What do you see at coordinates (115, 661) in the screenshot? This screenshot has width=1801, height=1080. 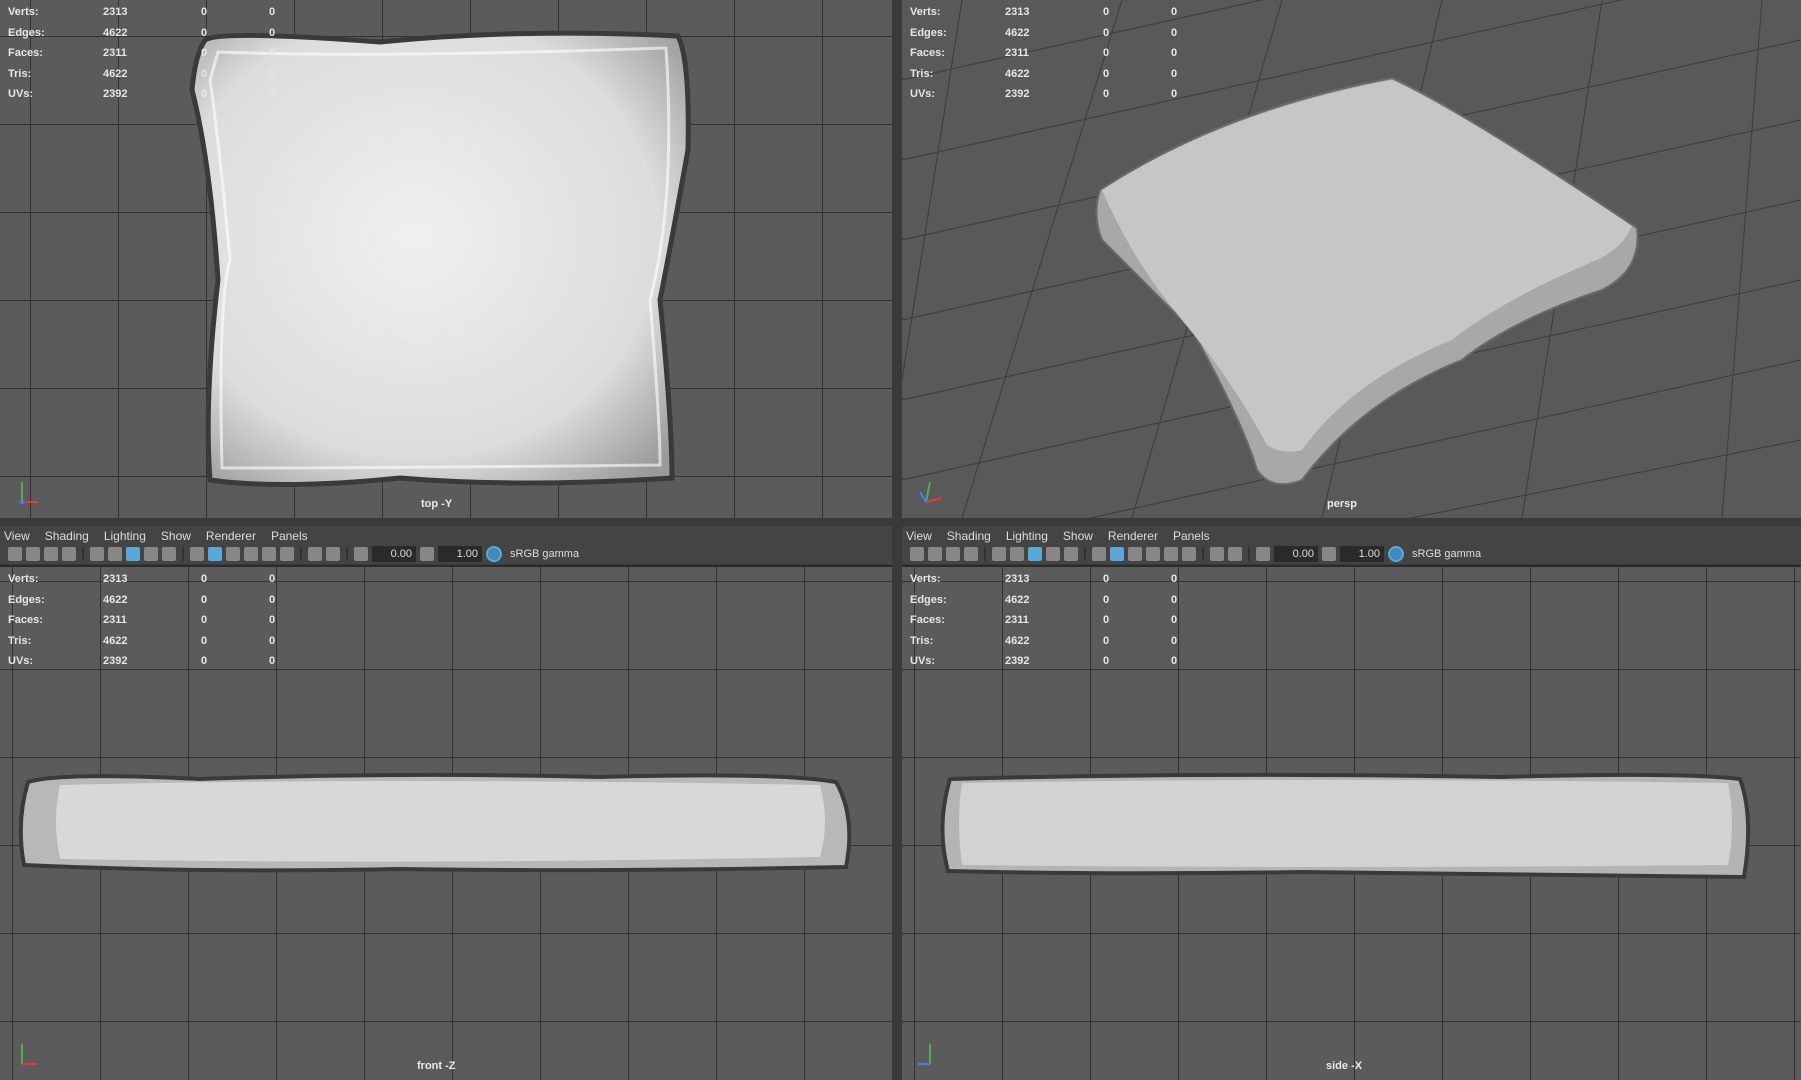 I see `stat-value: 2392` at bounding box center [115, 661].